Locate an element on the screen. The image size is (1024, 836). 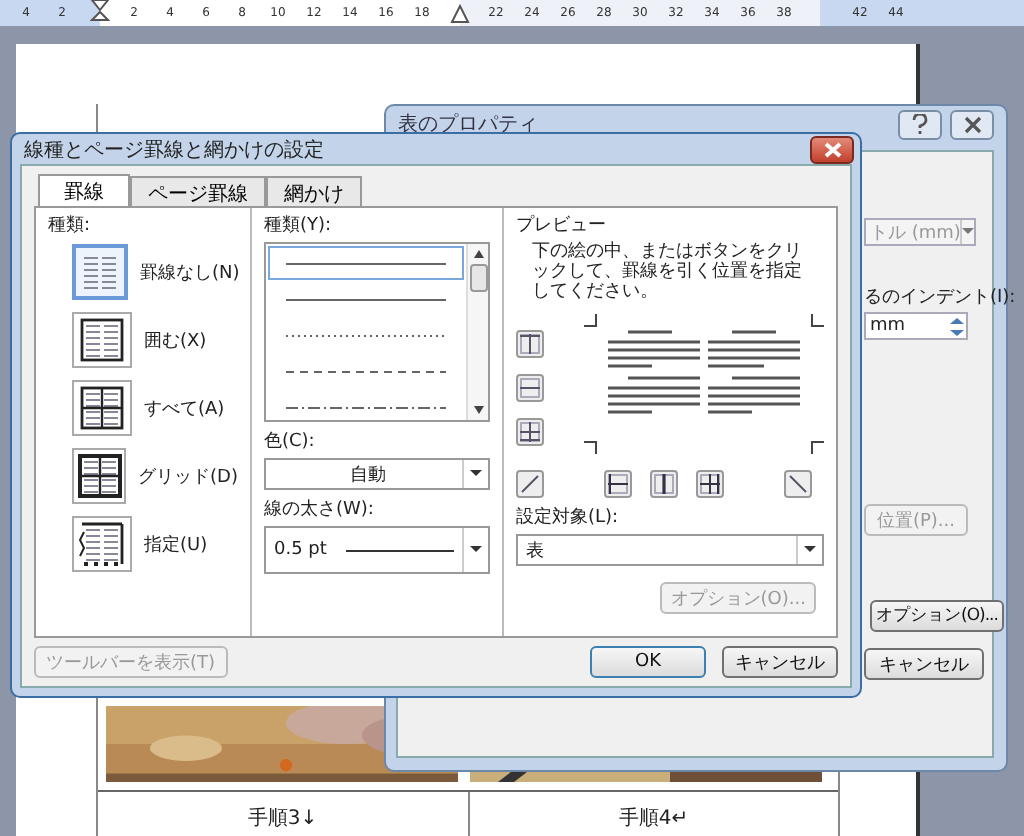
step-caption: 手順3↓ is located at coordinates (283, 814).